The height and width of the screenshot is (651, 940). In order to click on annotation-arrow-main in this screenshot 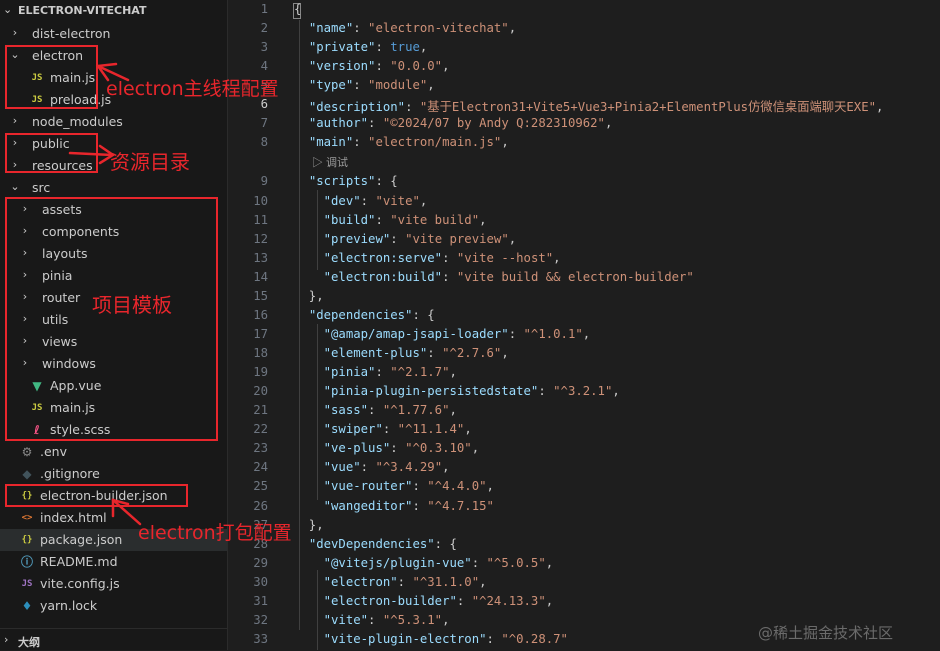, I will do `click(105, 294)`.